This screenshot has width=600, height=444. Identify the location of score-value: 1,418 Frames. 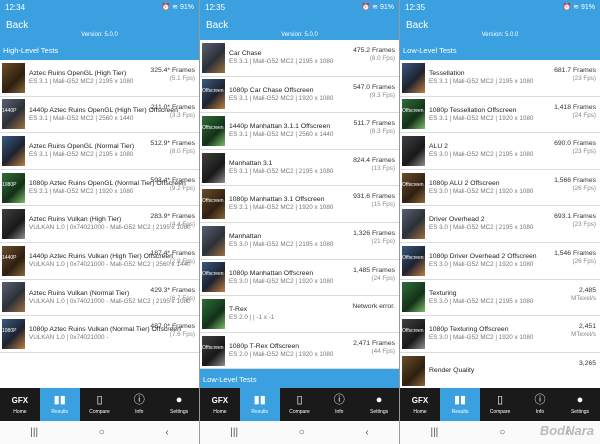
(575, 107).